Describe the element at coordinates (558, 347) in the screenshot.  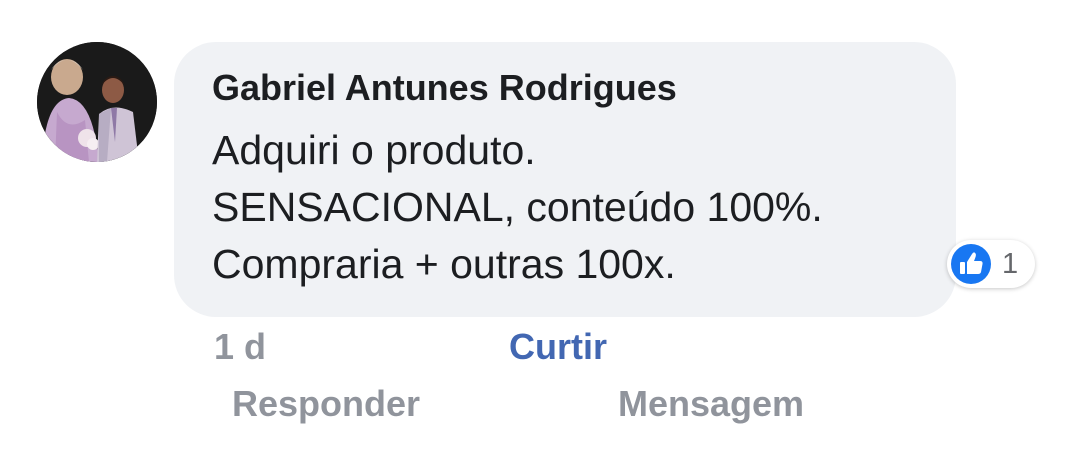
I see `like-button: Curtir` at that location.